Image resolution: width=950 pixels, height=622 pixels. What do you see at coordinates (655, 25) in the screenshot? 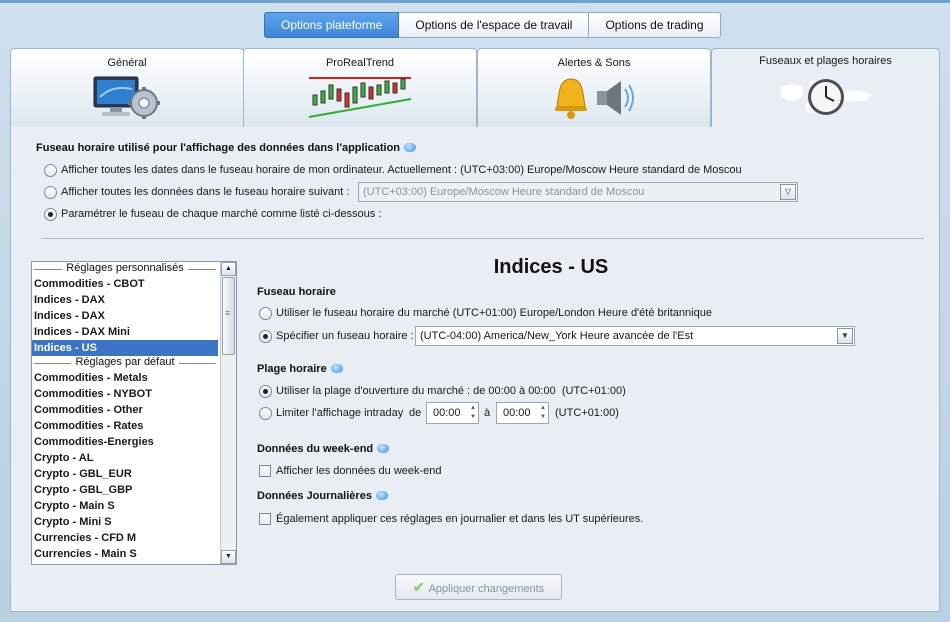
I see `tab-options-trading: Options de trading` at bounding box center [655, 25].